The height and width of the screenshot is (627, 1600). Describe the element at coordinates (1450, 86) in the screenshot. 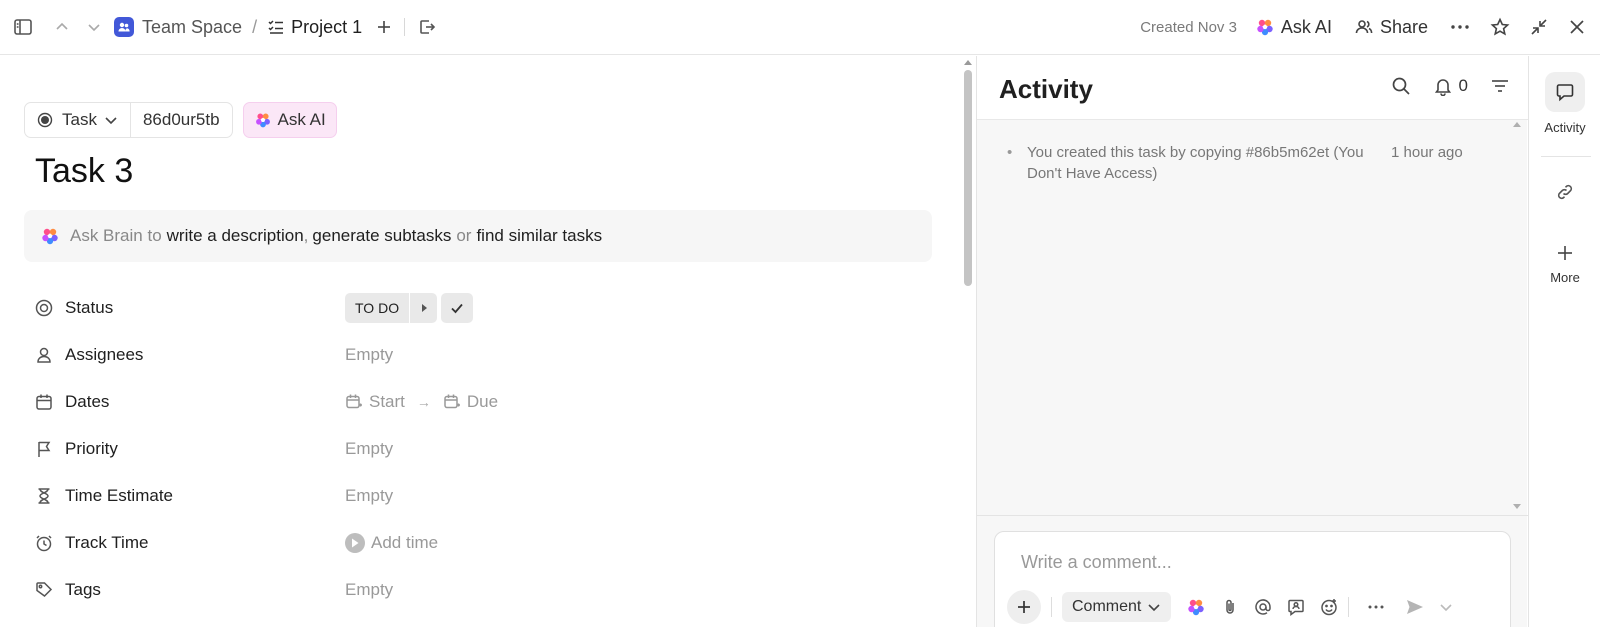

I see `bell-icon: 0` at that location.